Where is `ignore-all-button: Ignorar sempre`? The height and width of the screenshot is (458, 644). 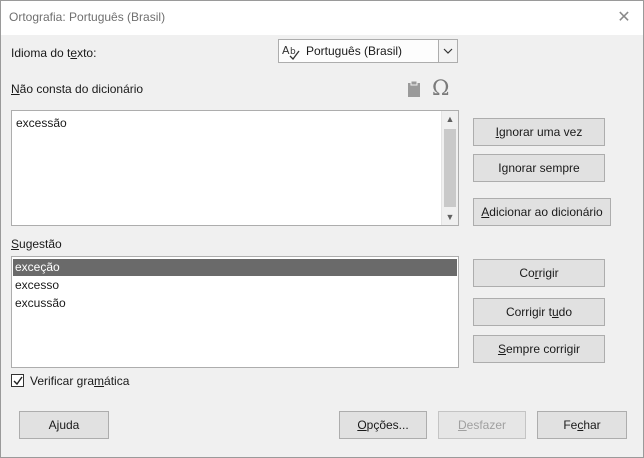 ignore-all-button: Ignorar sempre is located at coordinates (539, 168).